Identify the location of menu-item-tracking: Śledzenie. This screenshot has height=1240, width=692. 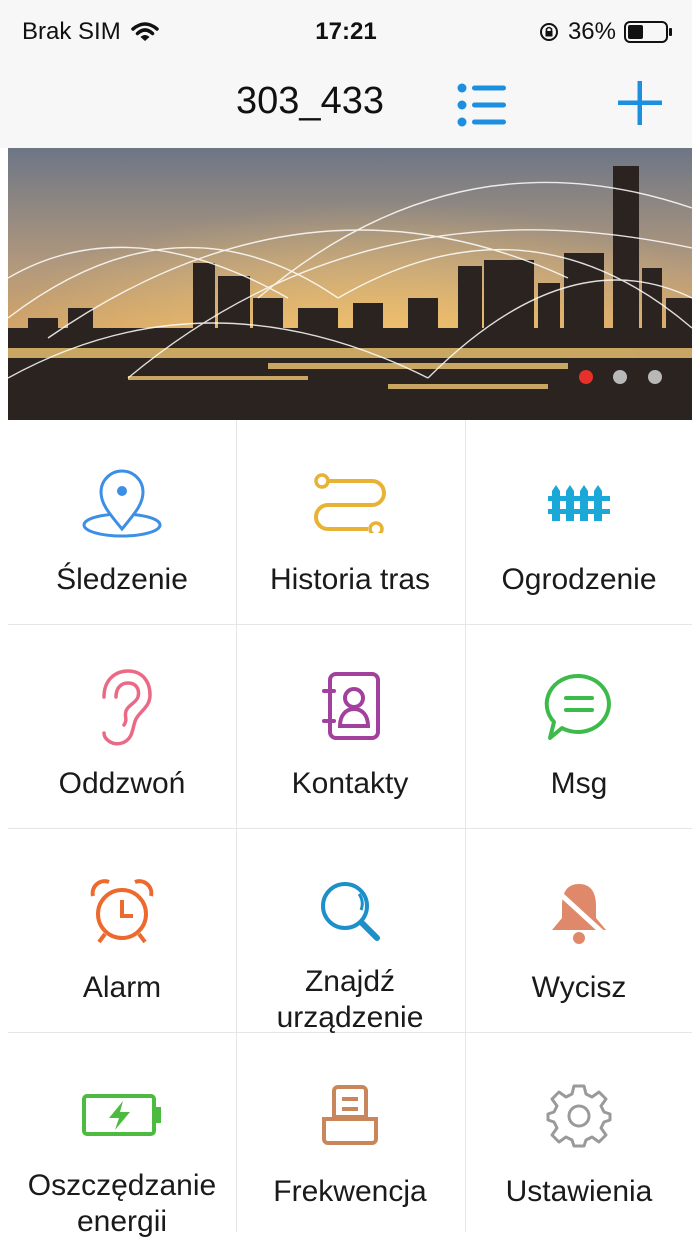
(122, 522).